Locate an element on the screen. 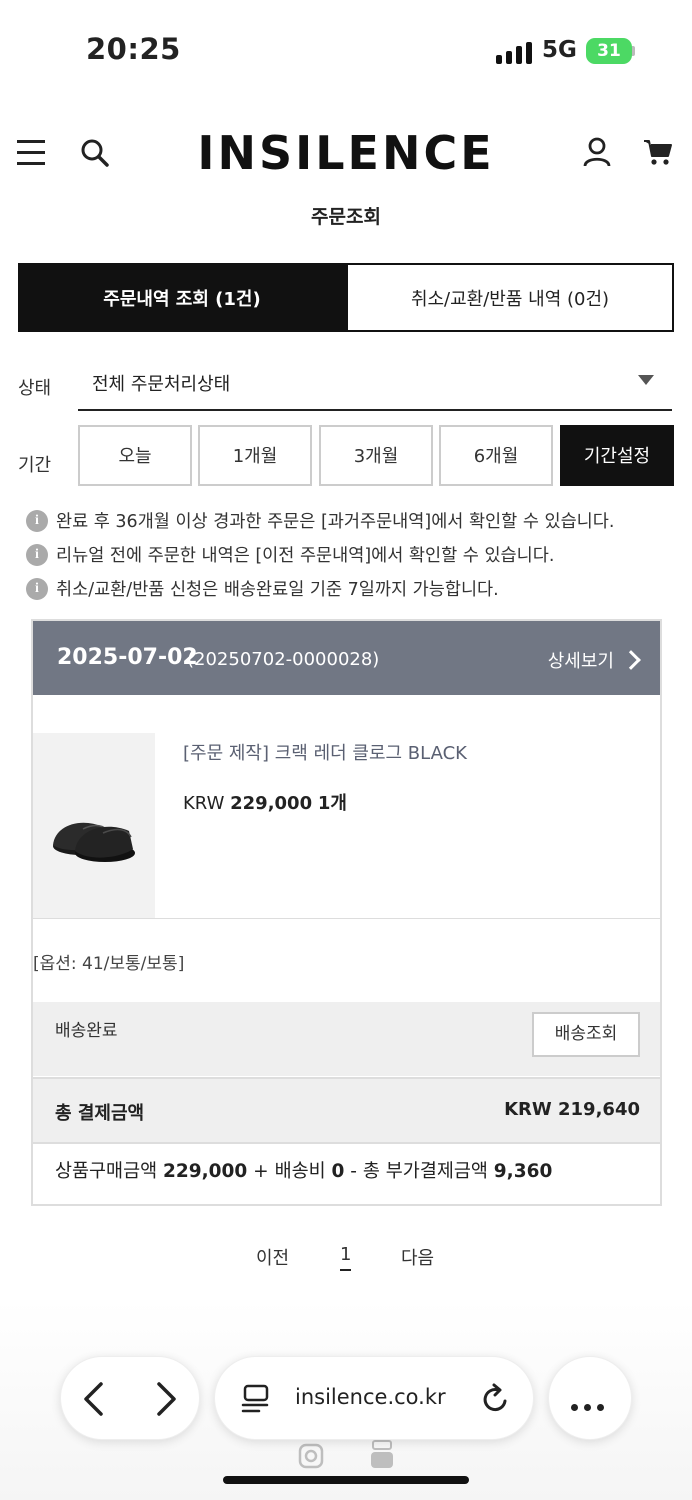  product-option: [옵션: 41/보통/보통] is located at coordinates (109, 964).